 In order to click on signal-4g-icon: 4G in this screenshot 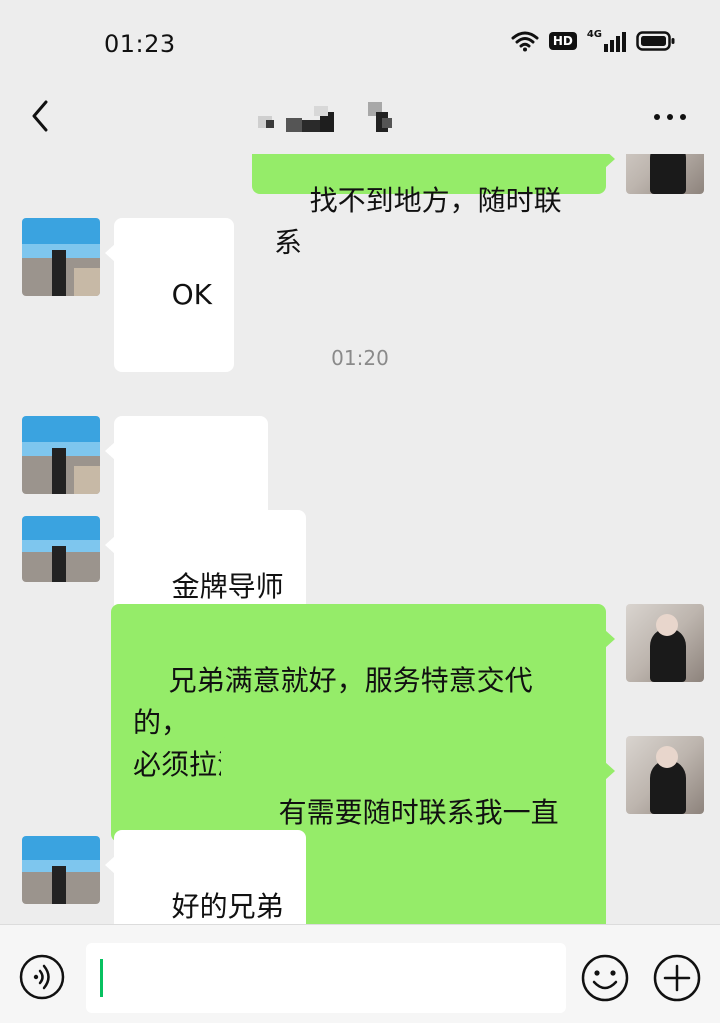, I will do `click(606, 41)`.